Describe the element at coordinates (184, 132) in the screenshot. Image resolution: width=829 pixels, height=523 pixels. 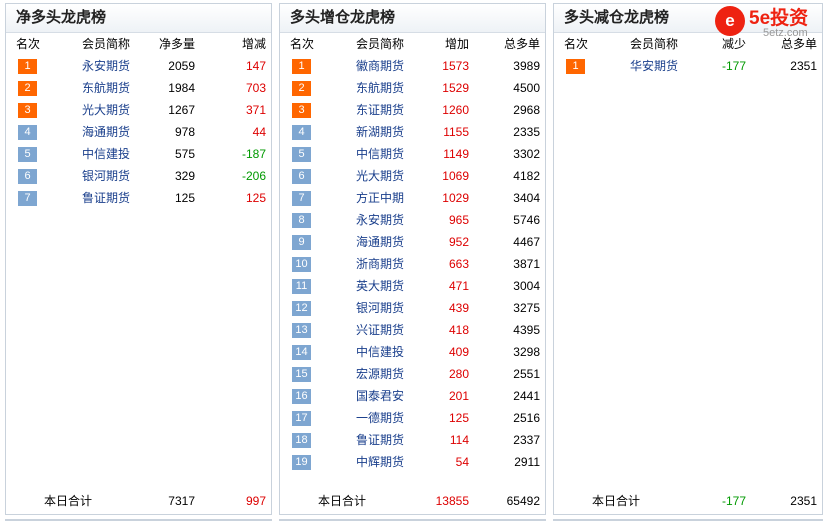
I see `value-primary: 978` at that location.